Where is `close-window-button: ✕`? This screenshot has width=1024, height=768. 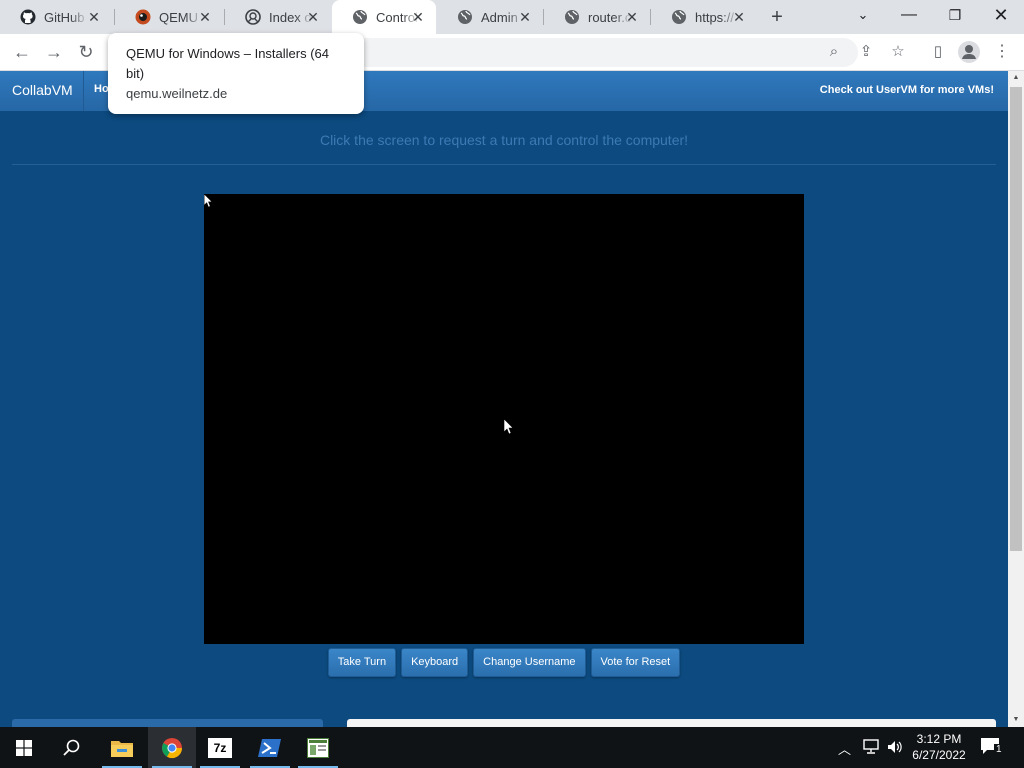 close-window-button: ✕ is located at coordinates (1001, 16).